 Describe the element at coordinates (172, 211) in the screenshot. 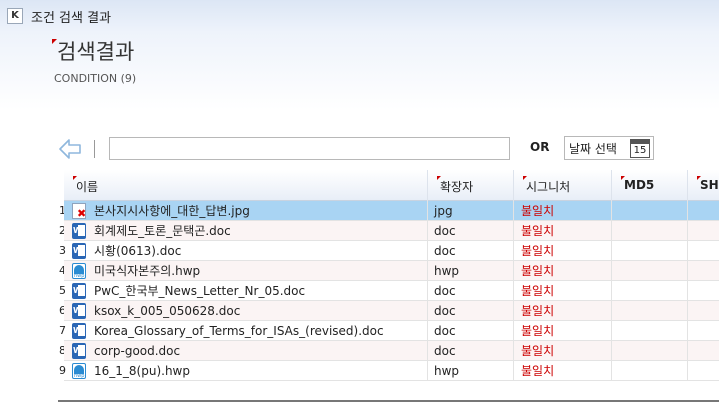

I see `file-name: 본사지시사항에_대한_답변.jpg` at that location.